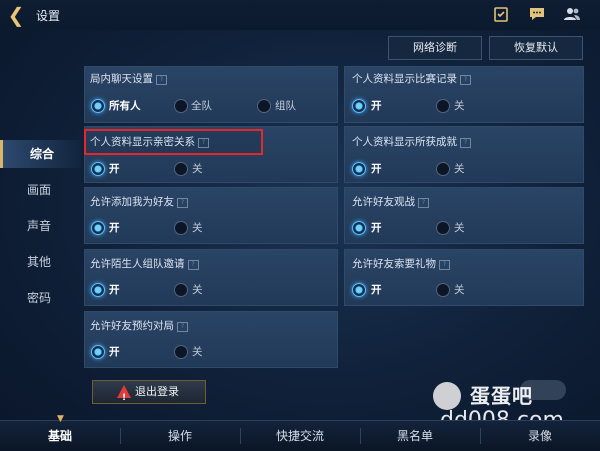 The image size is (600, 451). I want to click on achievements-off-radio, so click(443, 169).